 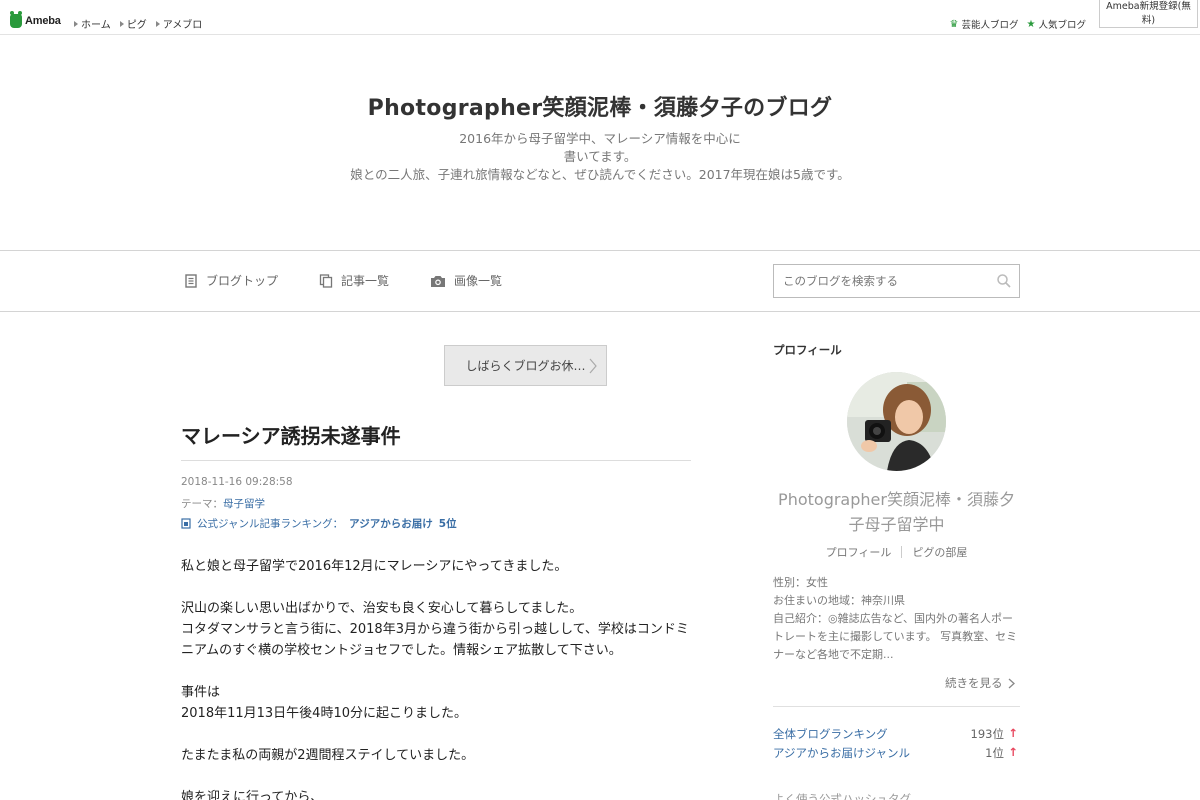 What do you see at coordinates (365, 281) in the screenshot?
I see `nav-article-list-label: 記事一覧` at bounding box center [365, 281].